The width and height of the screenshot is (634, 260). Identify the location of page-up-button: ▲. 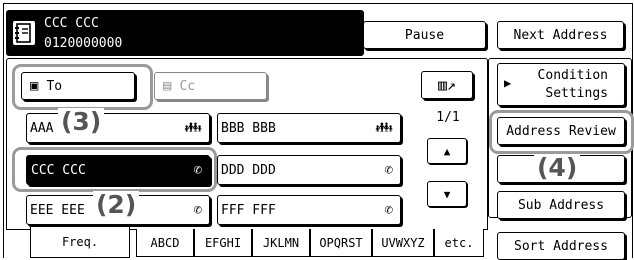
(447, 151).